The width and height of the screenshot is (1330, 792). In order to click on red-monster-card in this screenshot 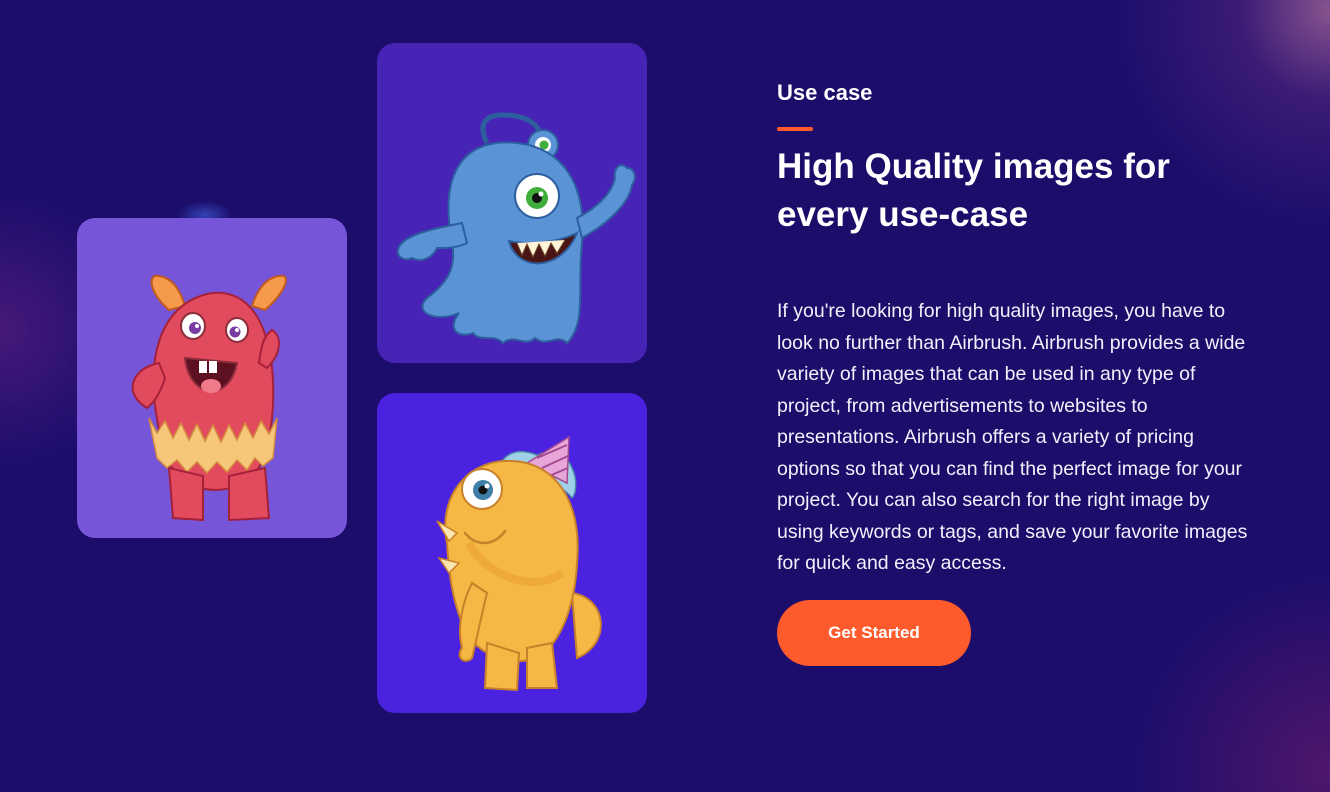, I will do `click(212, 378)`.